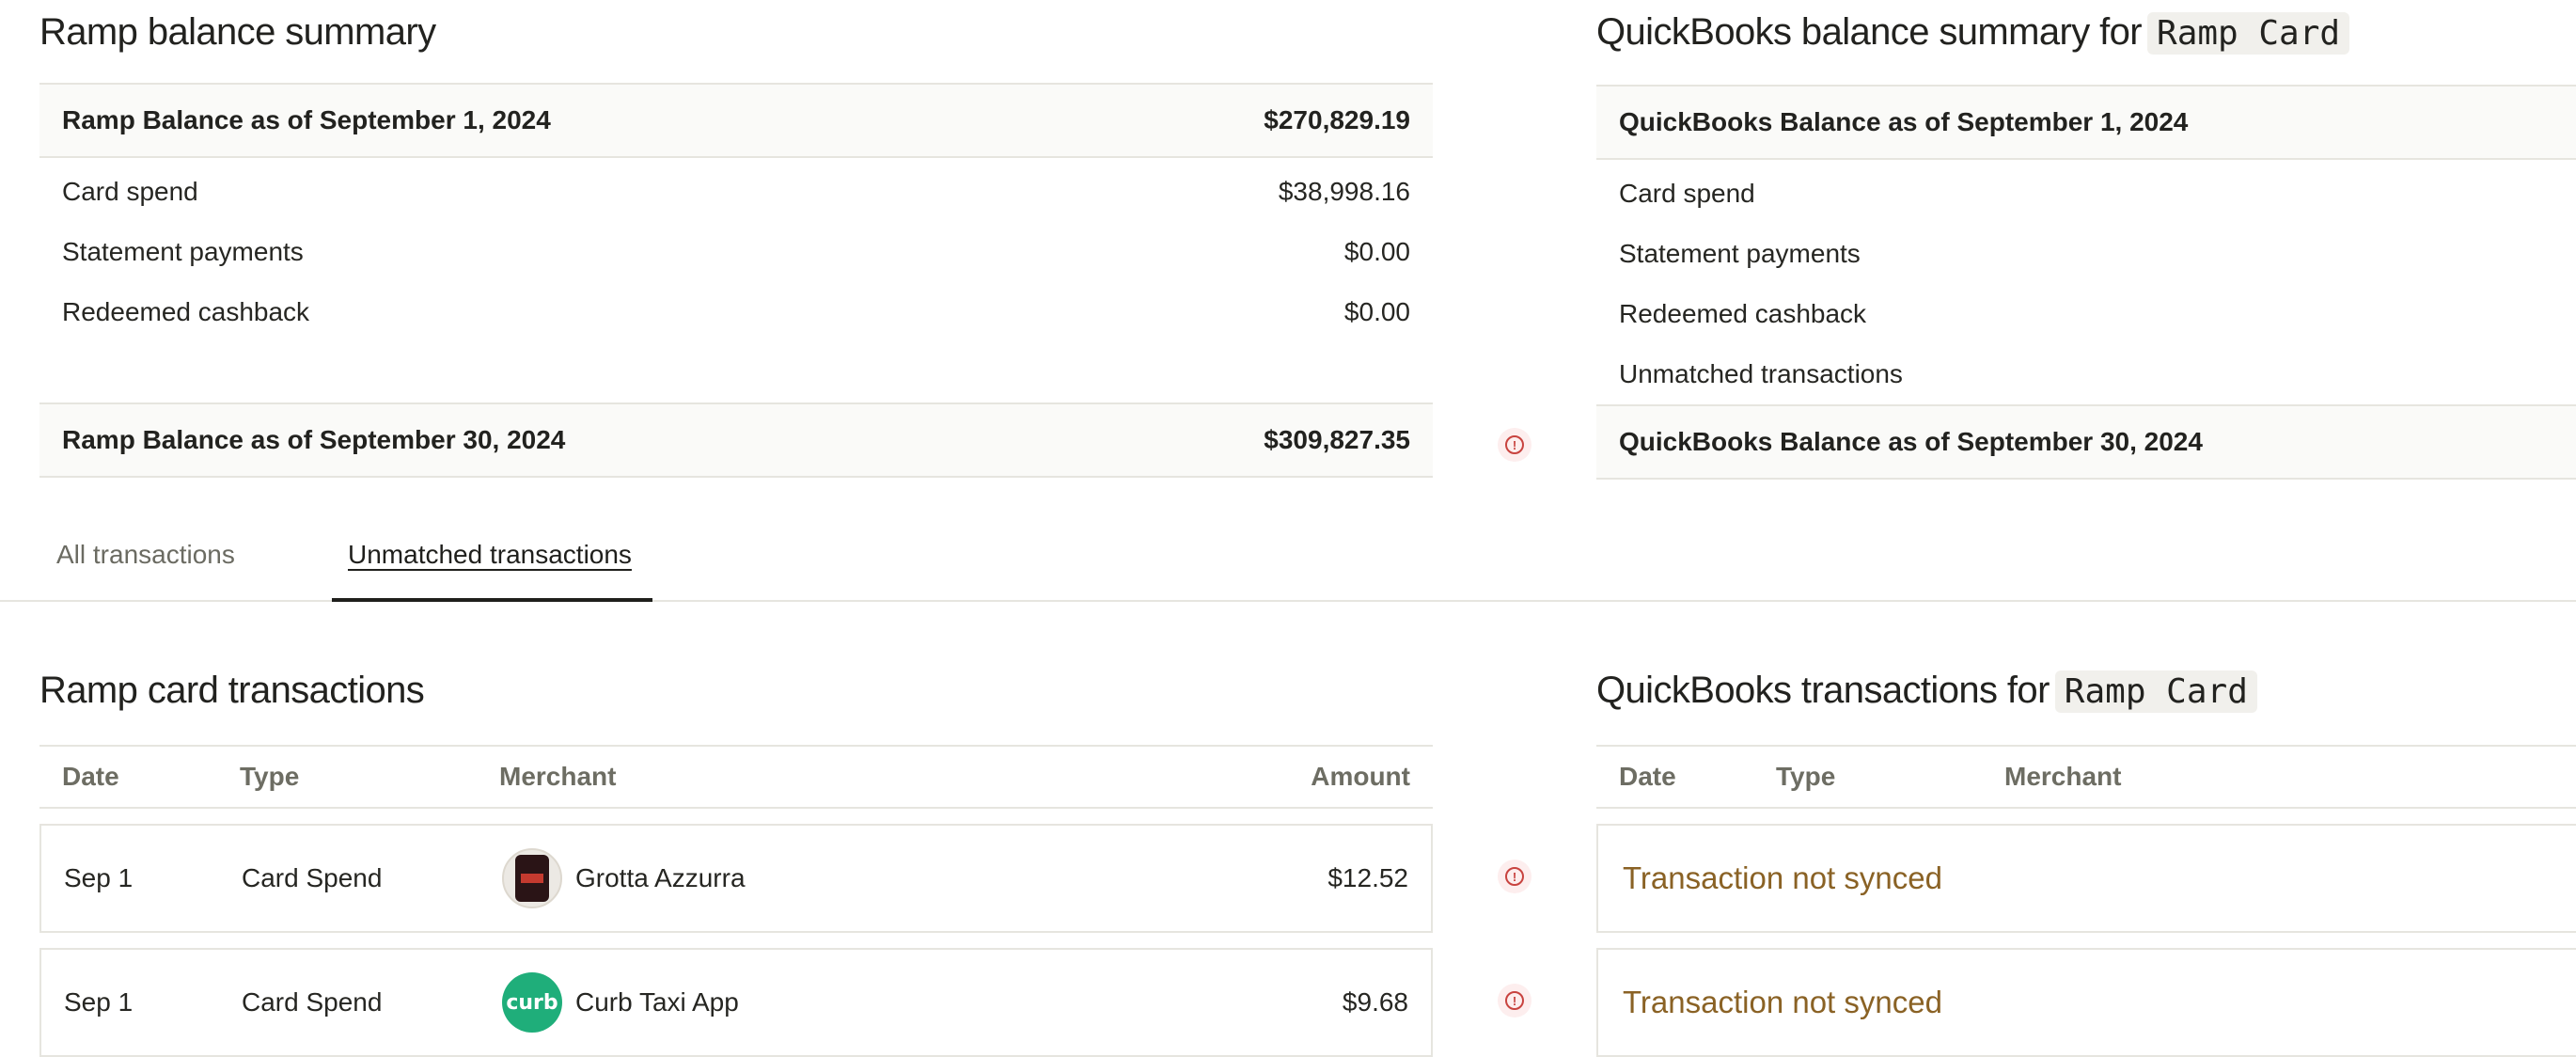  What do you see at coordinates (130, 191) in the screenshot?
I see `ramp-row-label: Card spend` at bounding box center [130, 191].